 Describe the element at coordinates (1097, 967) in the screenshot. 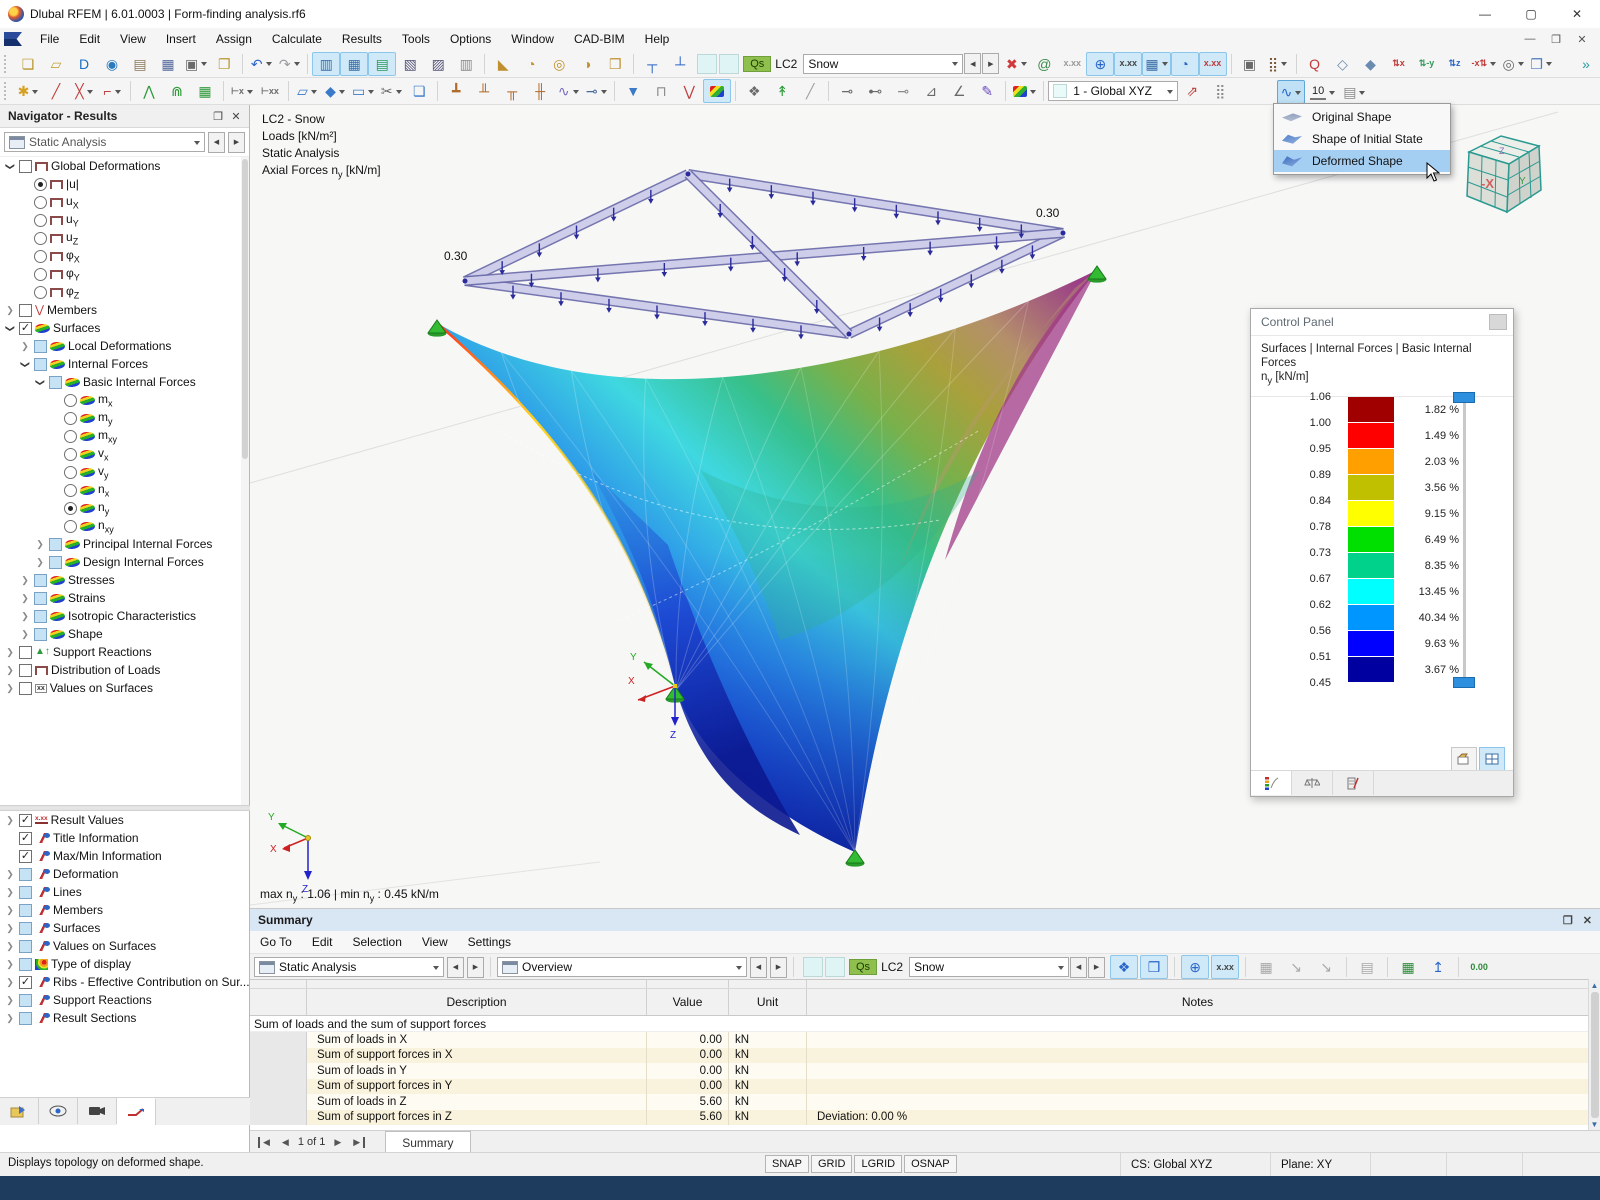

I see `summary-lc-next: ▶` at that location.